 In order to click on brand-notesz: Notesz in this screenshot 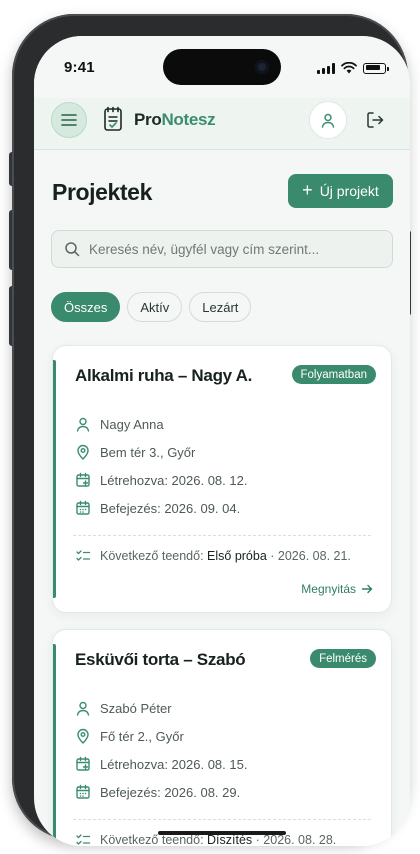, I will do `click(188, 119)`.